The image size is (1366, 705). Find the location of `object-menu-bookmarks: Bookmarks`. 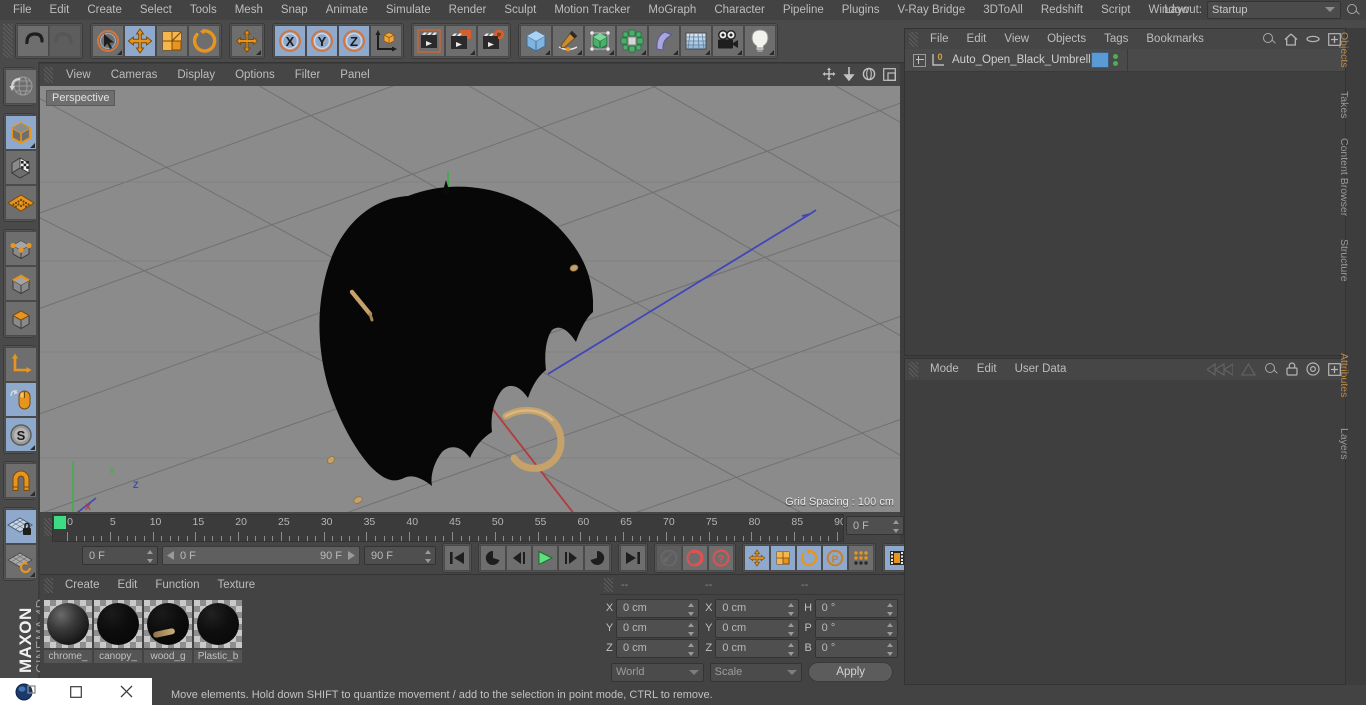

object-menu-bookmarks: Bookmarks is located at coordinates (1175, 39).